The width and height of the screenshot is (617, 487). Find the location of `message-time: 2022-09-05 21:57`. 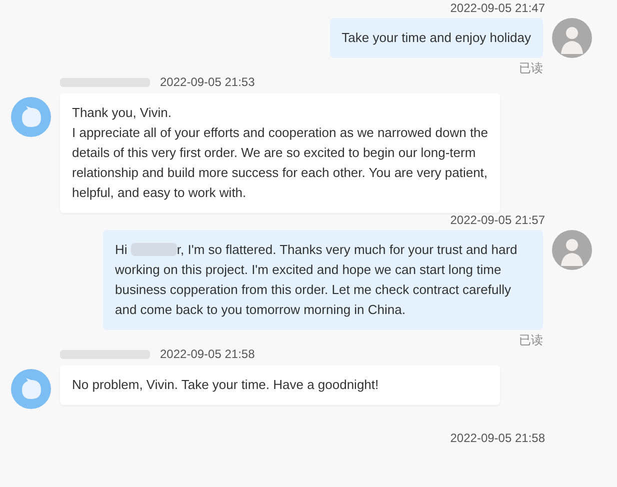

message-time: 2022-09-05 21:57 is located at coordinates (497, 220).